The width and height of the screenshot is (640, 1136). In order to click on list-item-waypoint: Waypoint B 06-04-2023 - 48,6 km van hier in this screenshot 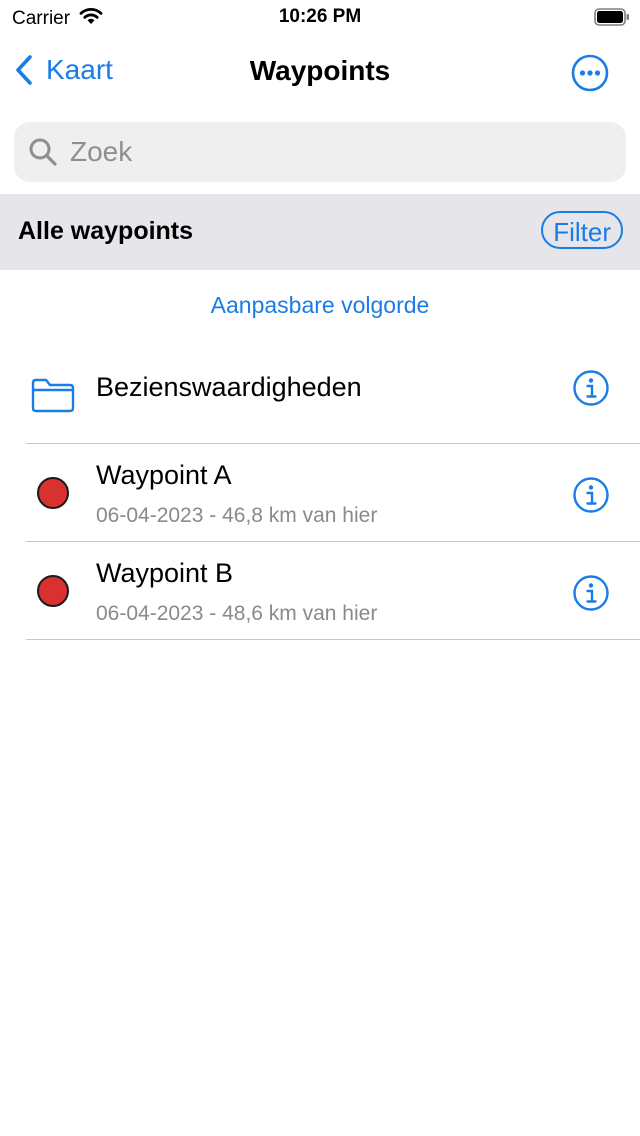, I will do `click(320, 591)`.